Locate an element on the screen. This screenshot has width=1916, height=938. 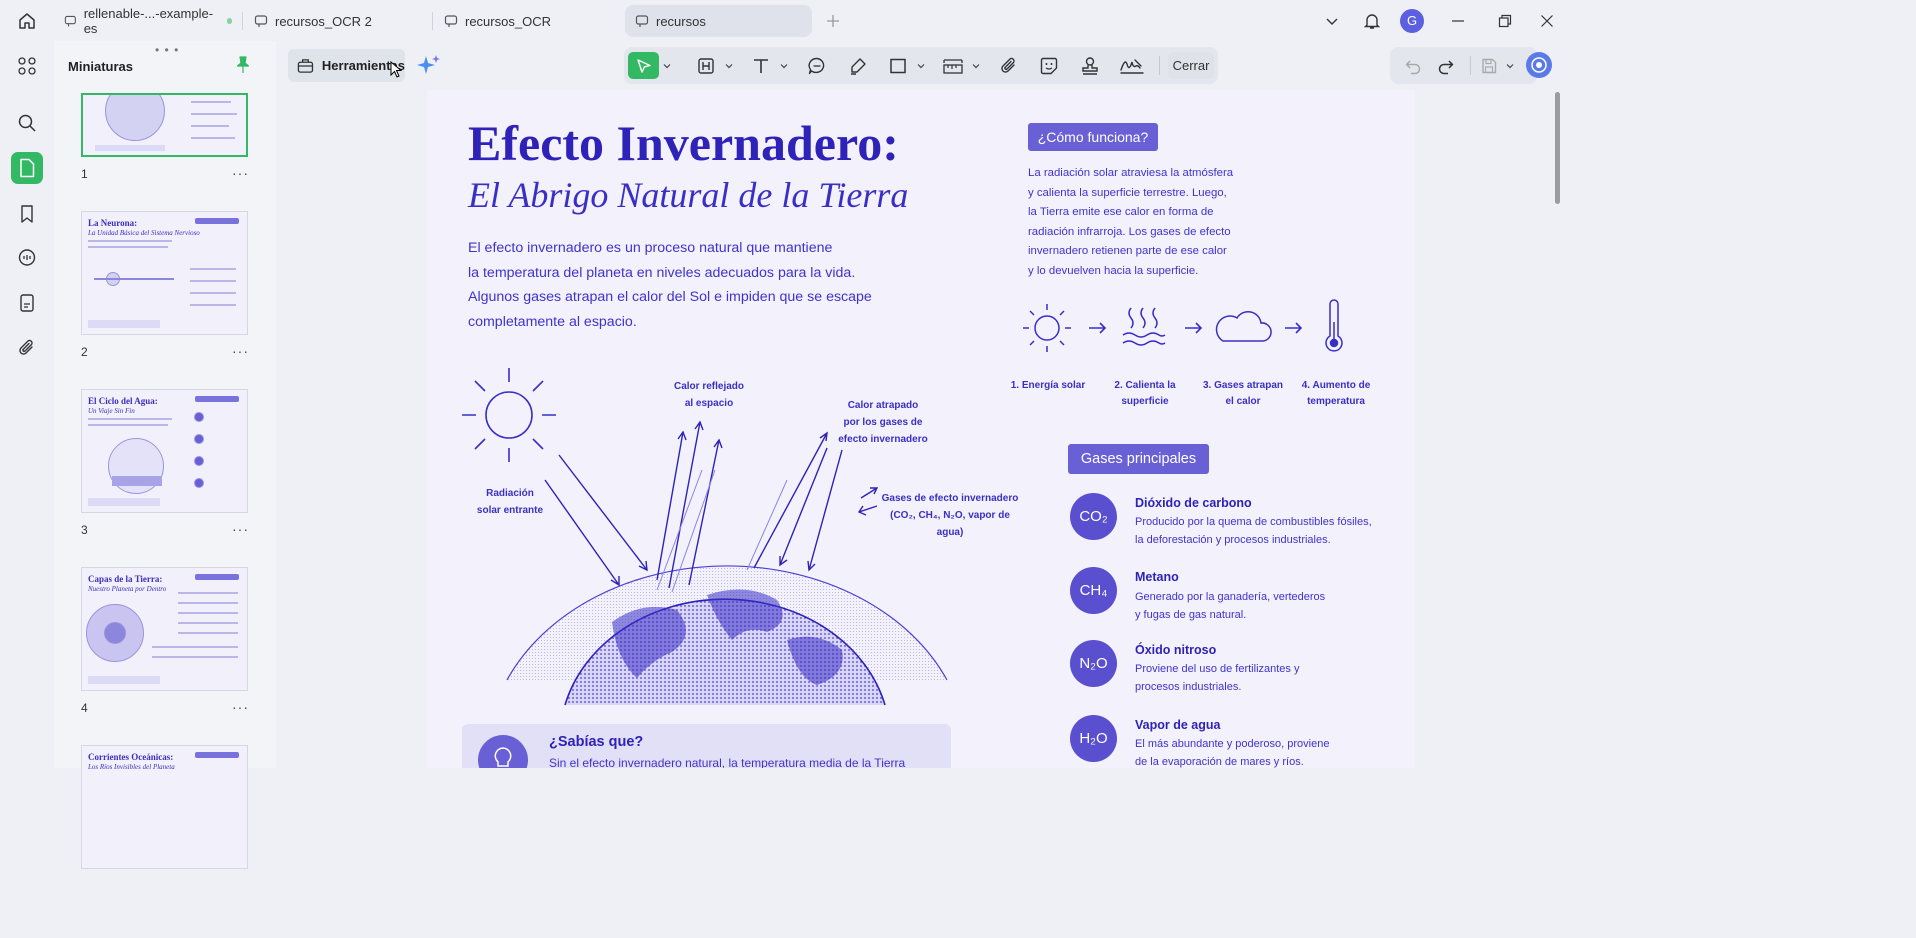
step-line: 3. Gases atrapan is located at coordinates (1243, 385).